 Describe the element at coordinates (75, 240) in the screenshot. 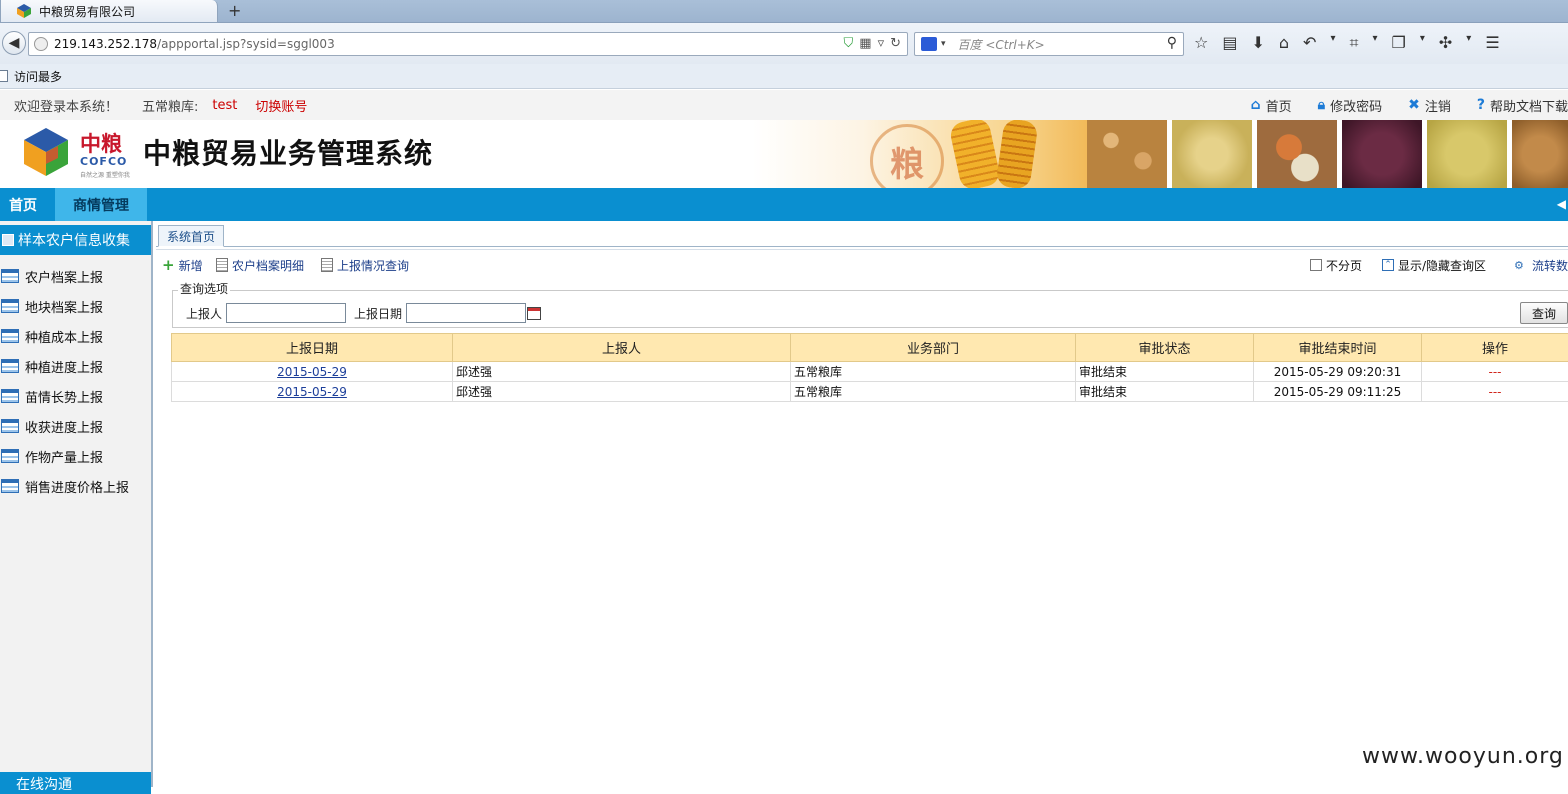

I see `sidebar-header: 样本农户信息收集` at that location.